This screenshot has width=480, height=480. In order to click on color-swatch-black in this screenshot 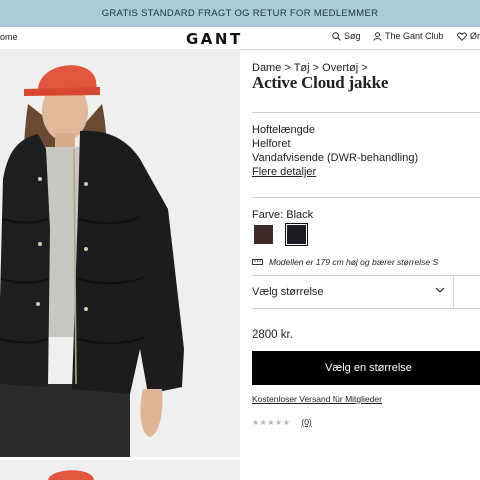, I will do `click(296, 234)`.